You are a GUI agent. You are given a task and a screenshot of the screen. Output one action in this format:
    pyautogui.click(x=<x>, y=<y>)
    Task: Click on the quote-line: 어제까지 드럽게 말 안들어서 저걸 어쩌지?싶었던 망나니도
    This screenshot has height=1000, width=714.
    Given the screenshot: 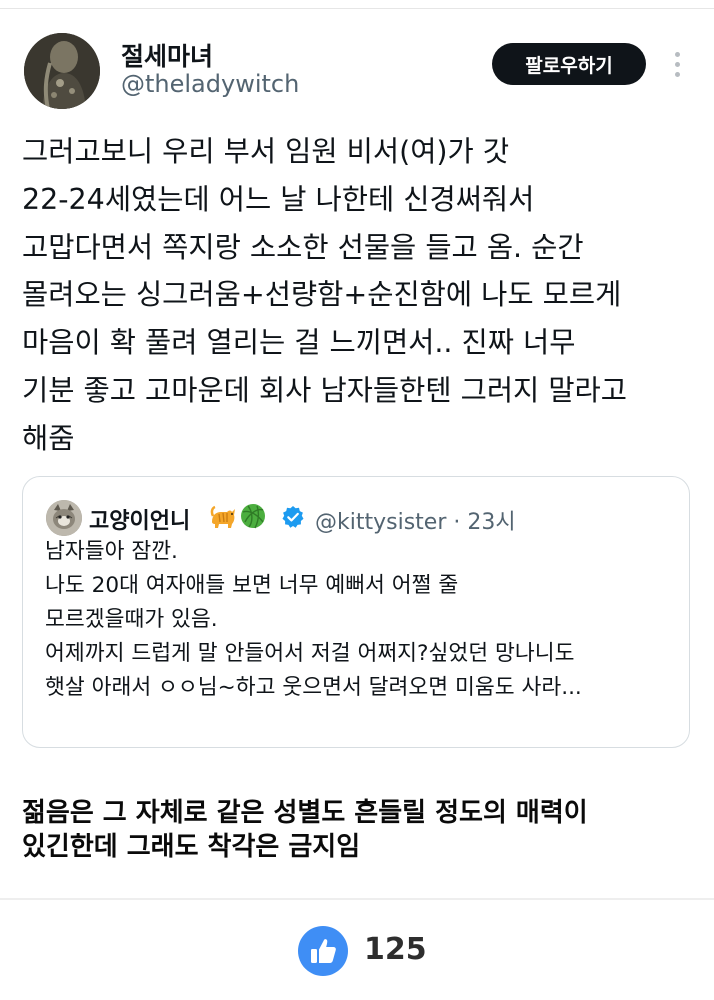 What is the action you would take?
    pyautogui.click(x=310, y=653)
    